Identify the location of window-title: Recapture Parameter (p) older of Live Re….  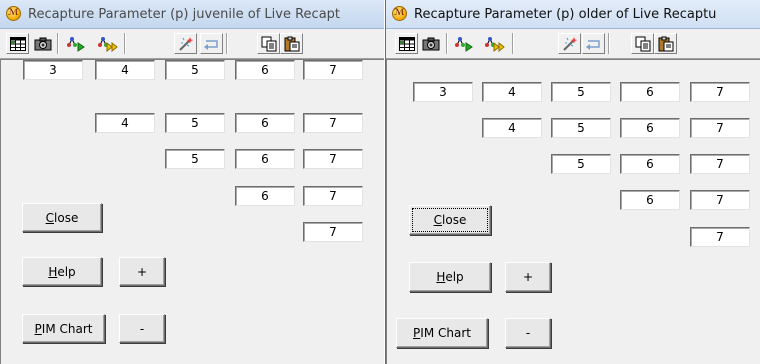
(565, 14).